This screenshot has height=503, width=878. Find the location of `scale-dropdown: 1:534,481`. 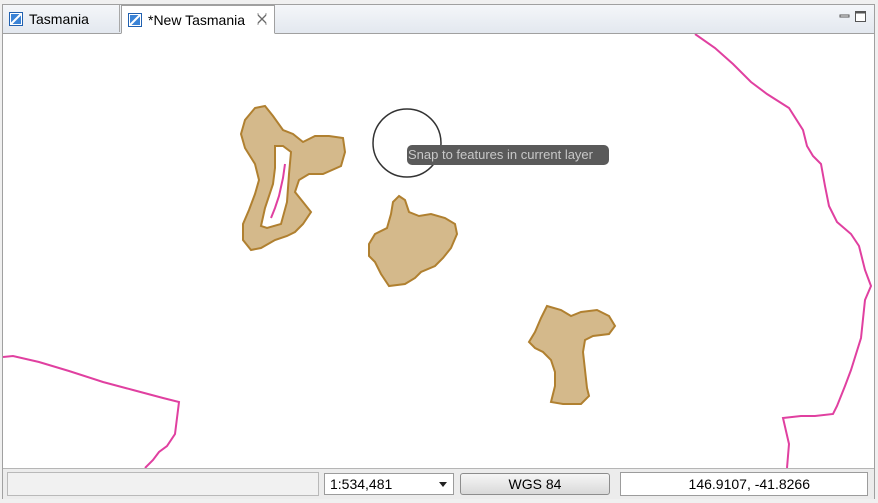

scale-dropdown: 1:534,481 is located at coordinates (389, 484).